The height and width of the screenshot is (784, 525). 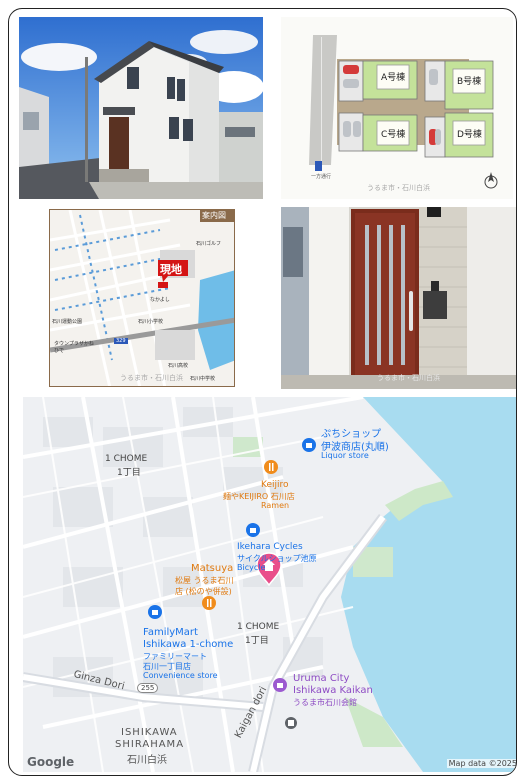 What do you see at coordinates (275, 505) in the screenshot?
I see `keijiro-category: Ramen` at bounding box center [275, 505].